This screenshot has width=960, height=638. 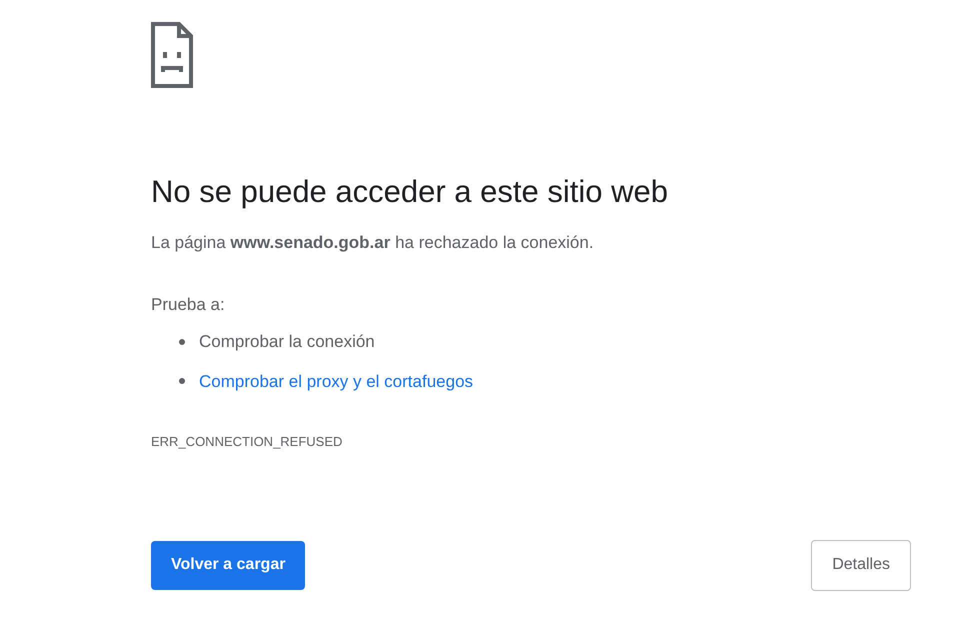 I want to click on suggestion-text: Comprobar la conexión, so click(x=287, y=342).